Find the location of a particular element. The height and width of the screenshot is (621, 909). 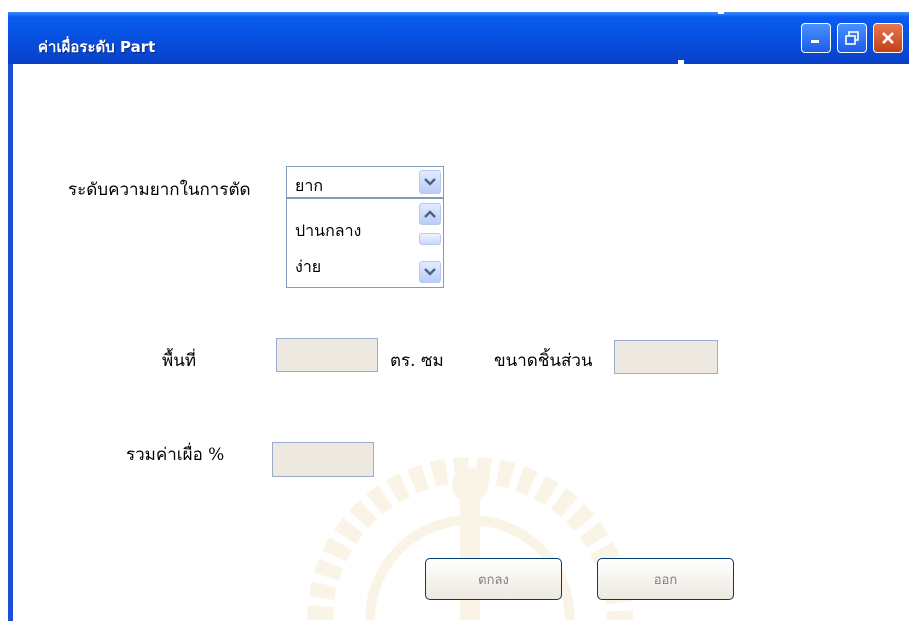

scroll-down-button is located at coordinates (430, 272).